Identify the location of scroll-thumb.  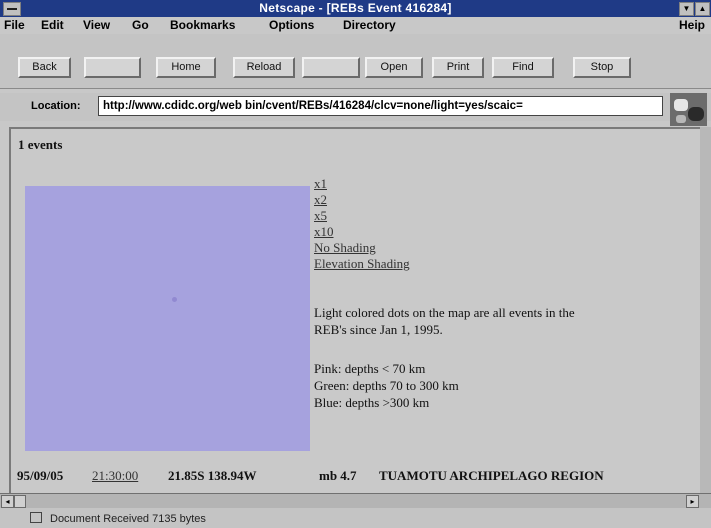
(20, 501).